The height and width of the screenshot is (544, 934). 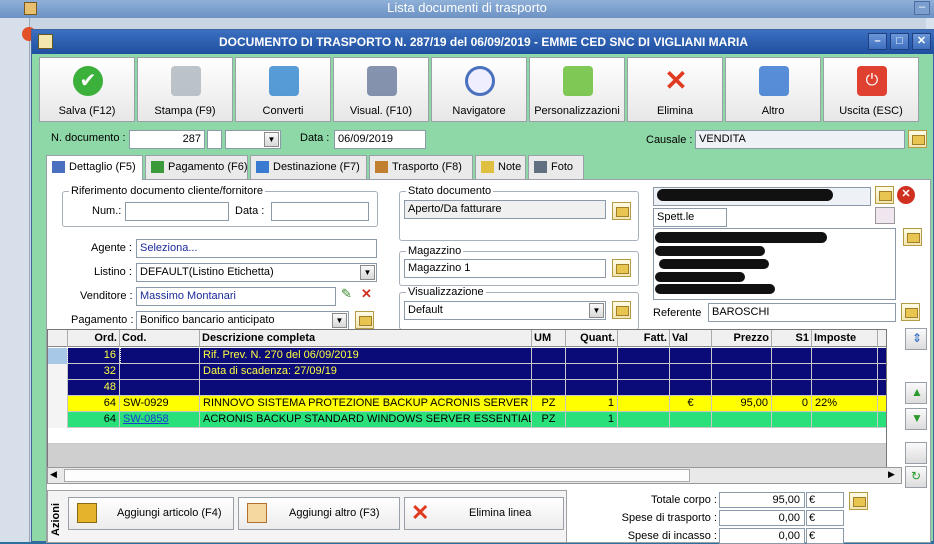 I want to click on grid-column-header: Fatt., so click(x=644, y=338).